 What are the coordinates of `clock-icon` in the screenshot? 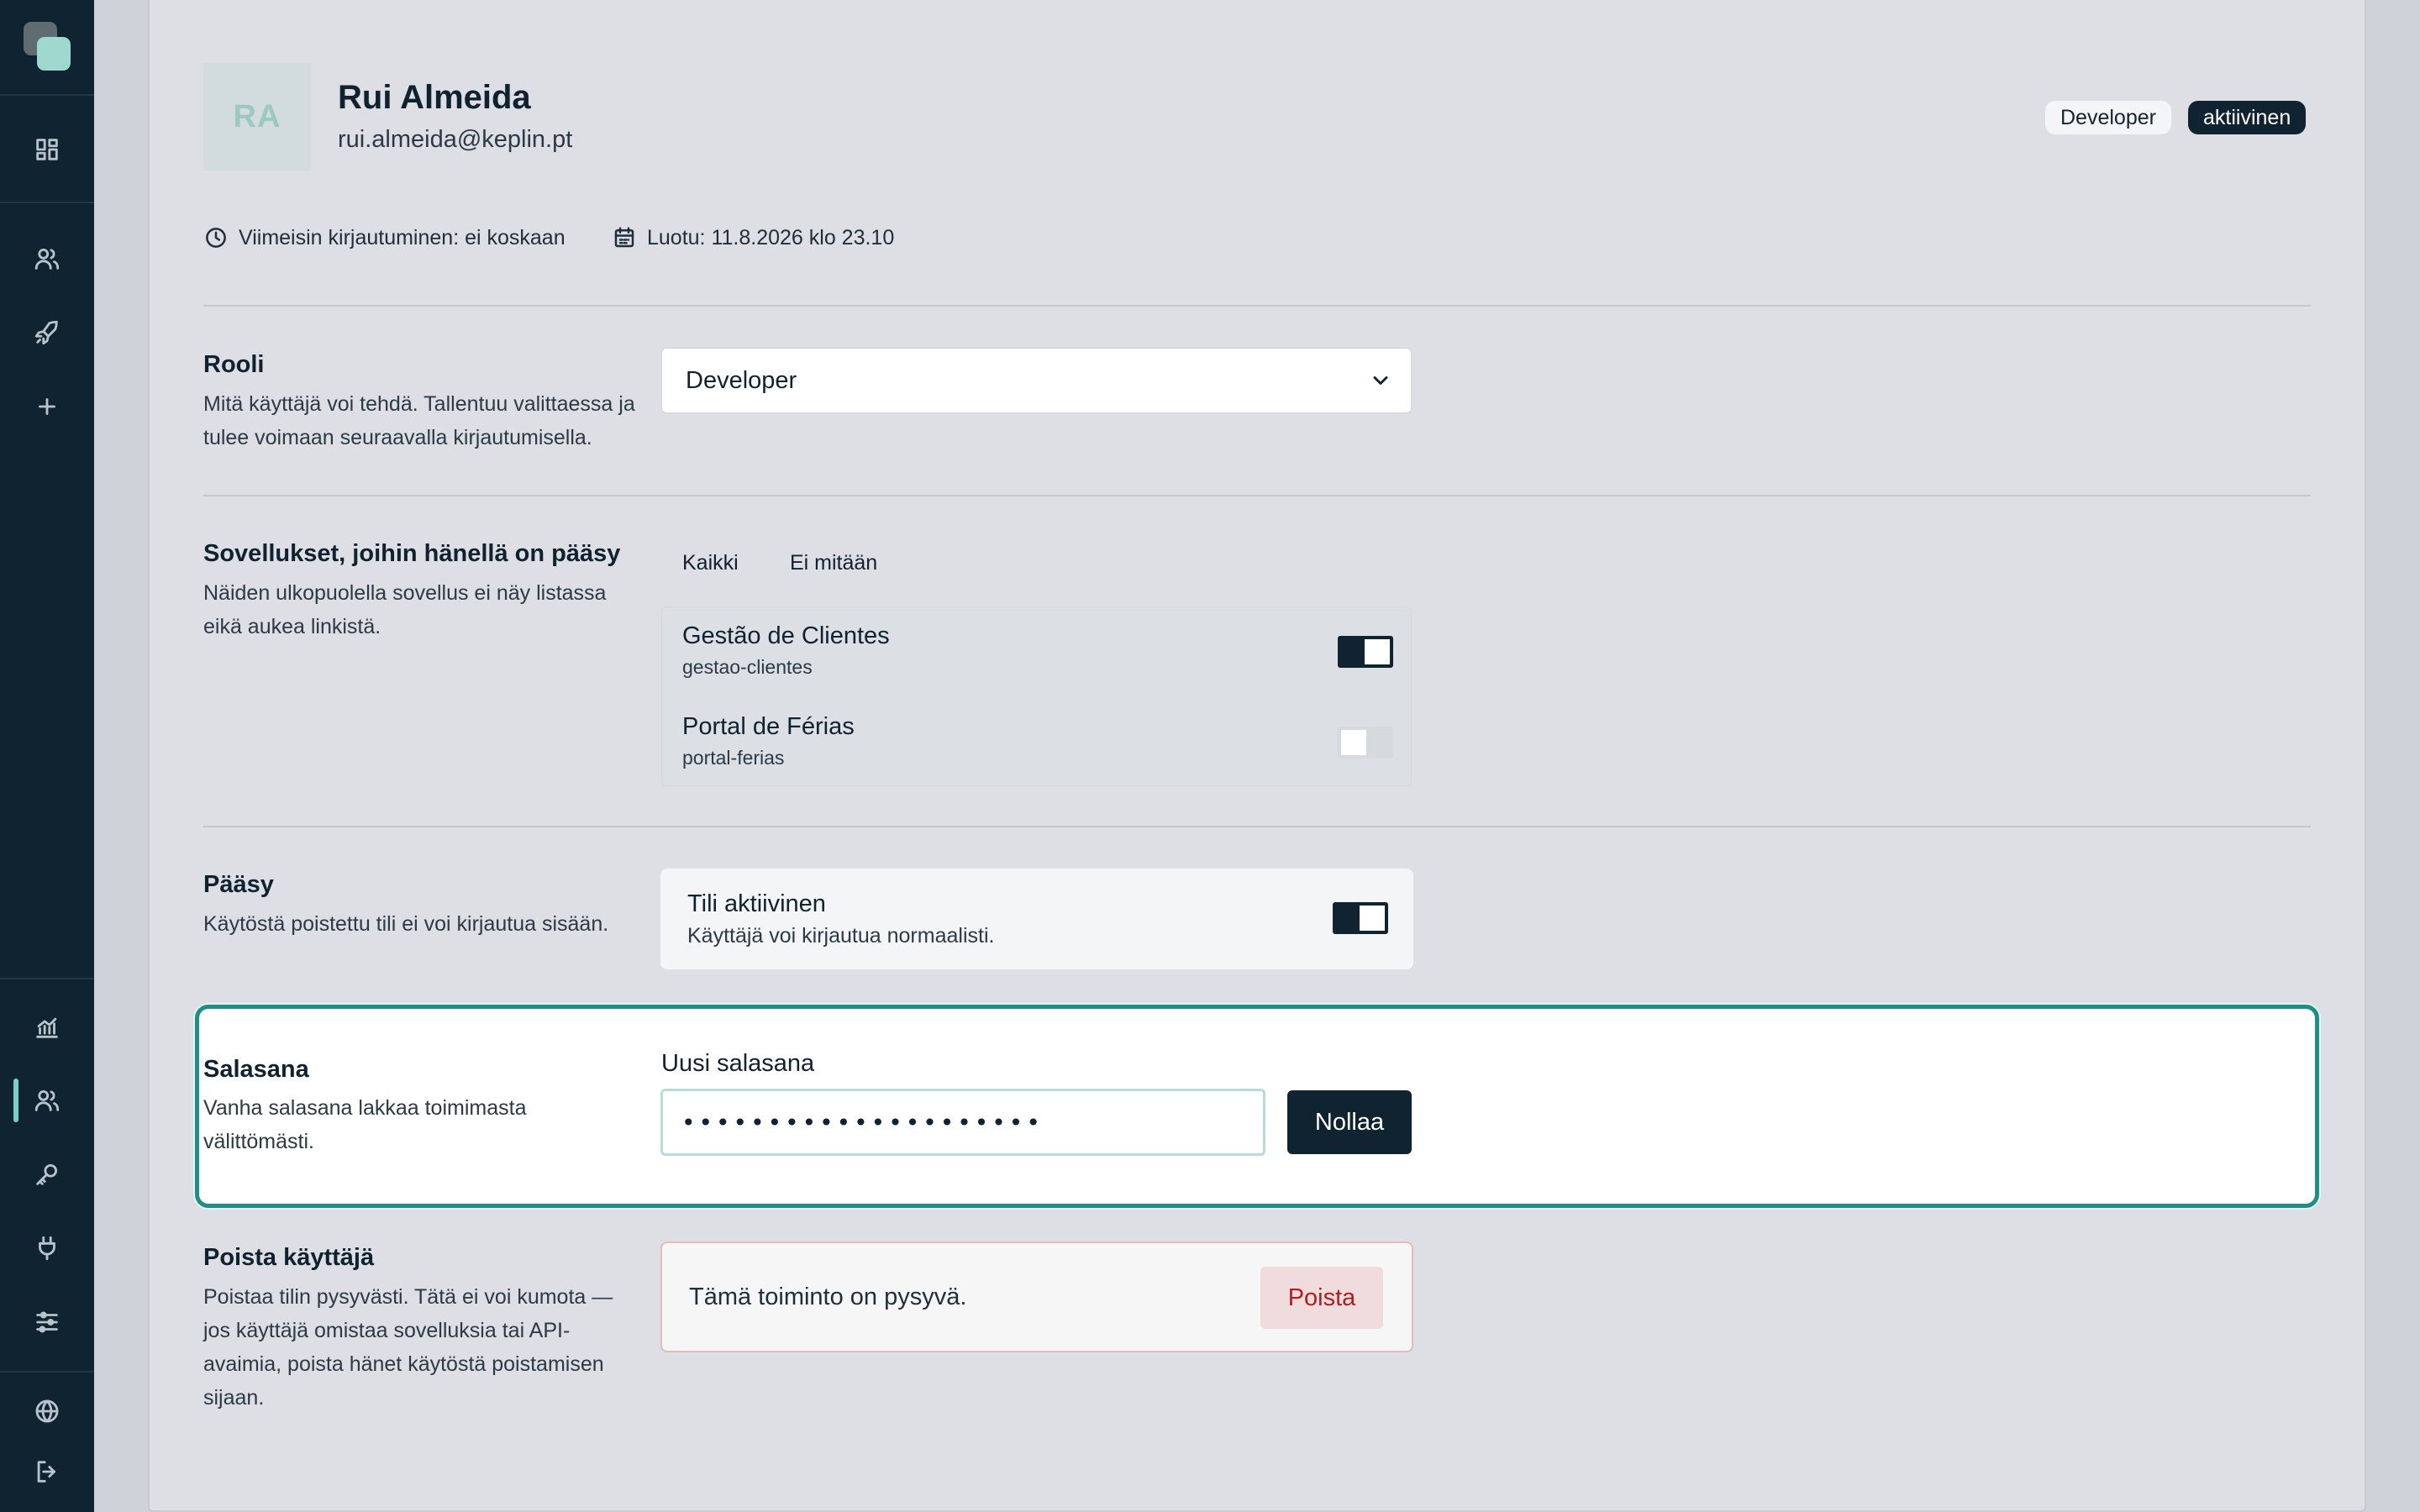 It's located at (216, 238).